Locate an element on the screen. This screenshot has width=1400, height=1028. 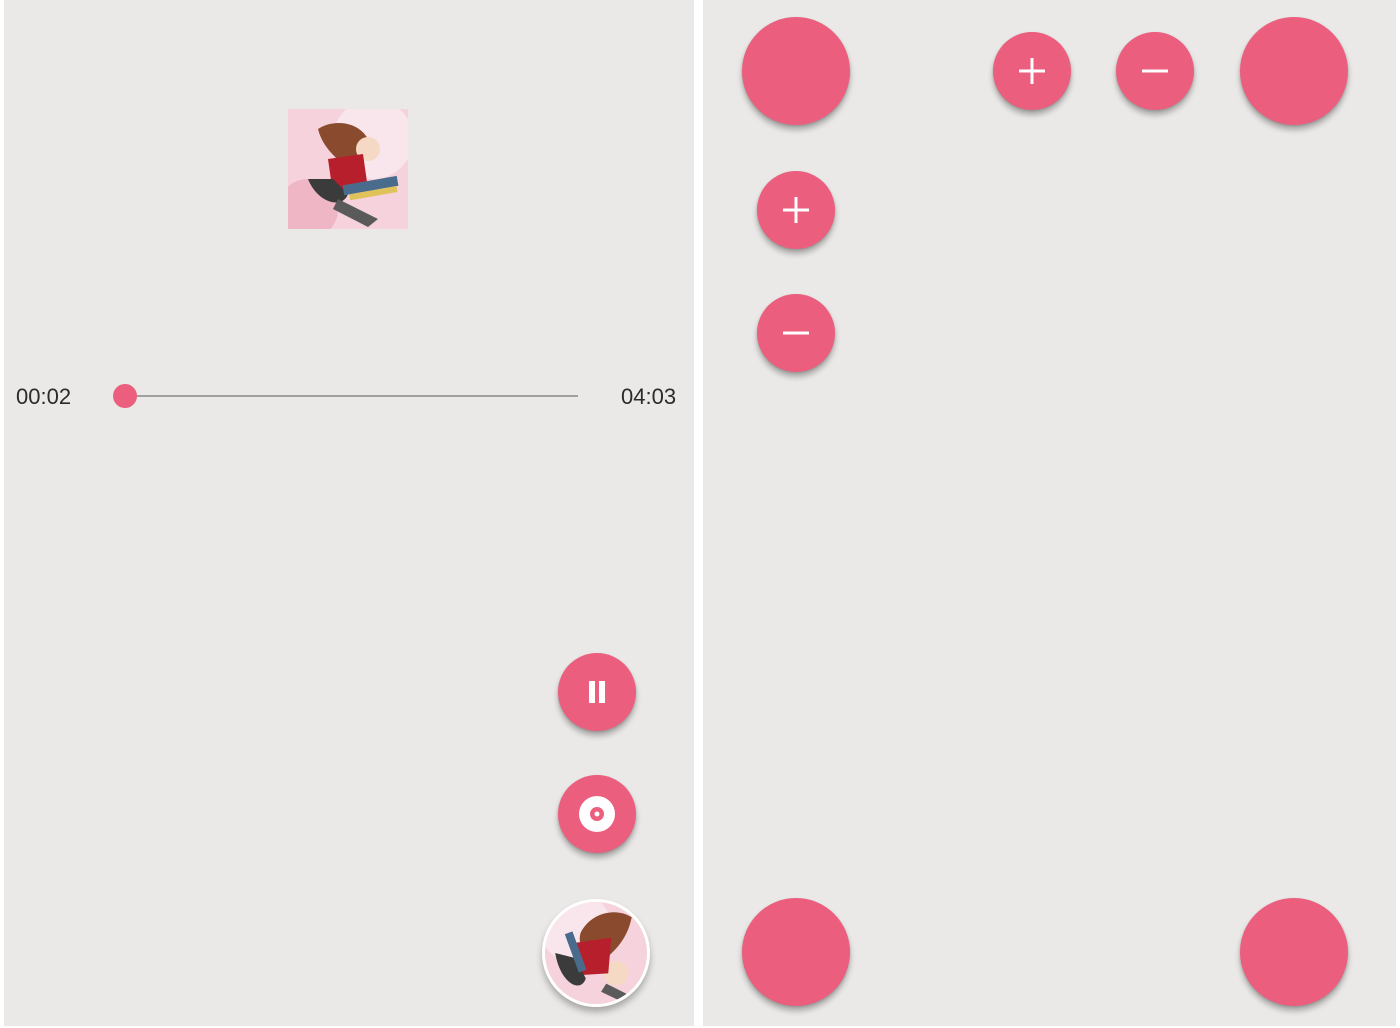
pause-button is located at coordinates (597, 692).